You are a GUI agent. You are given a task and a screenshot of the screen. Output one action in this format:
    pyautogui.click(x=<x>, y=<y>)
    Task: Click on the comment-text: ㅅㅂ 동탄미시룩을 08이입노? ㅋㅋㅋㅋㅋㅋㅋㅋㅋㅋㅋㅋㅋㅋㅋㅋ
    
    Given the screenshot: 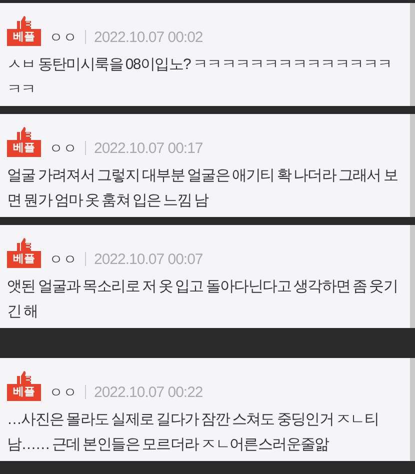 What is the action you would take?
    pyautogui.click(x=200, y=77)
    